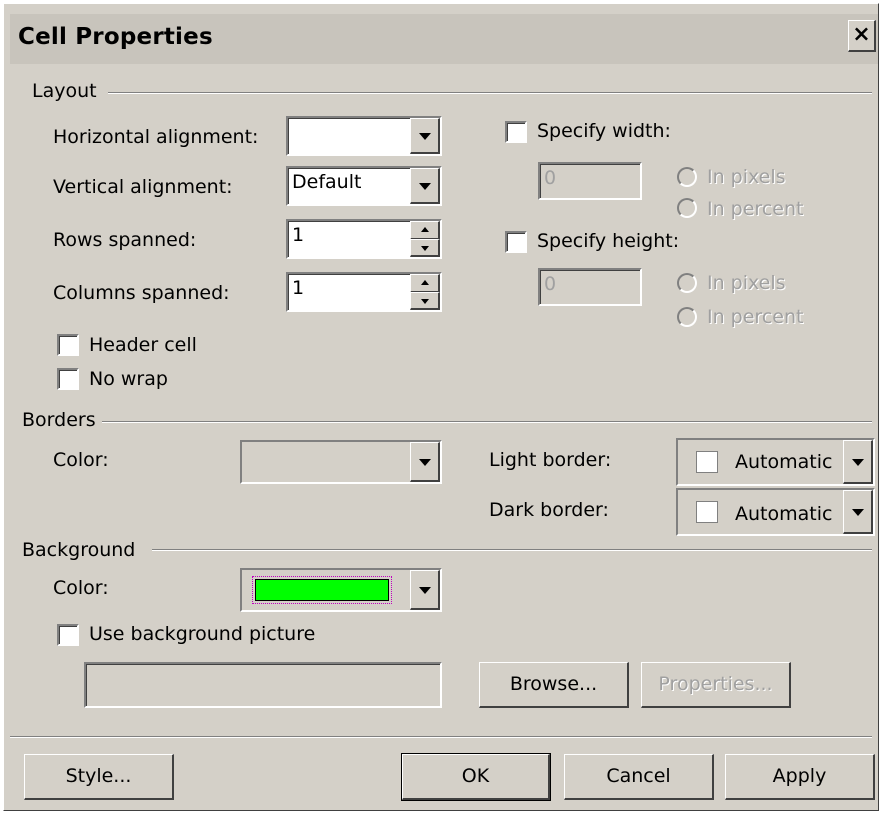 This screenshot has height=814, width=882. I want to click on width-pixels-radio, so click(687, 177).